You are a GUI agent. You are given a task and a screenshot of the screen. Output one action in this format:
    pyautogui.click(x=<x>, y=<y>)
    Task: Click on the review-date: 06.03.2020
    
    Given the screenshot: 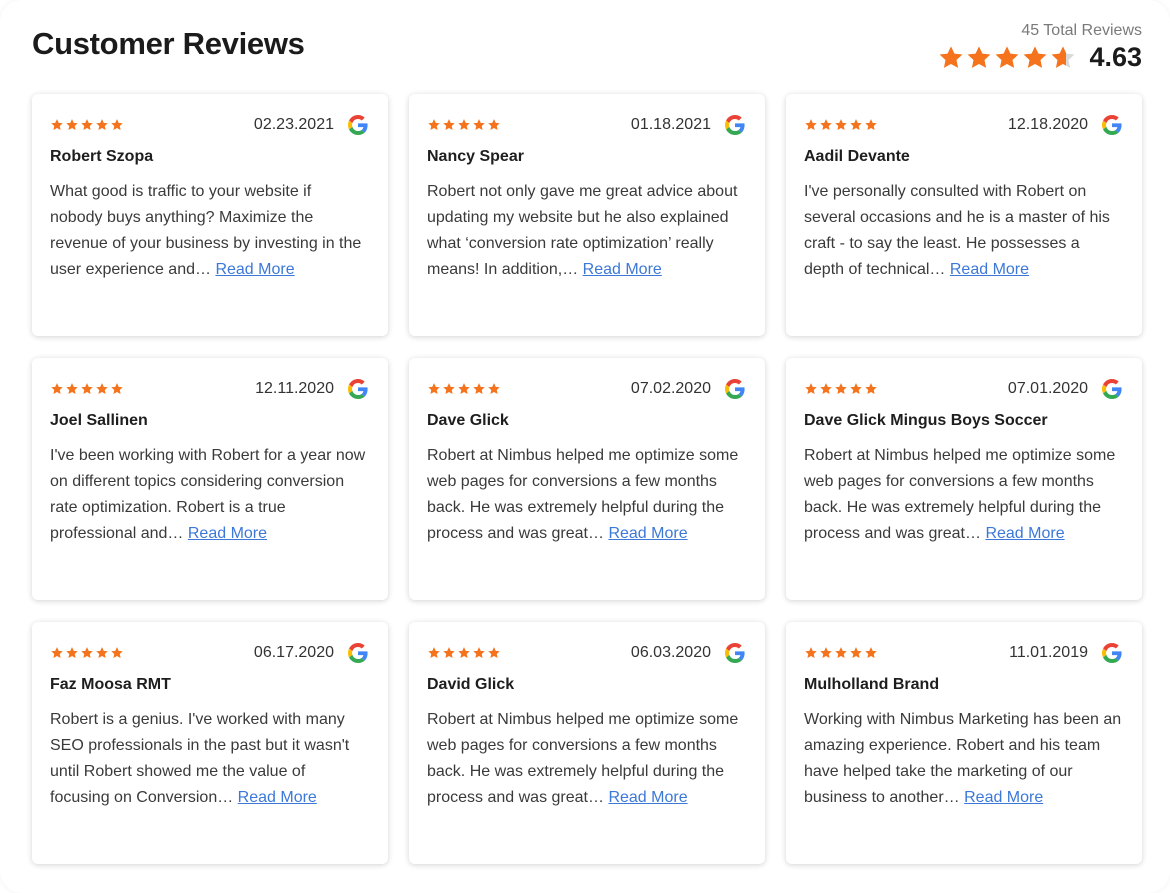 What is the action you would take?
    pyautogui.click(x=670, y=652)
    